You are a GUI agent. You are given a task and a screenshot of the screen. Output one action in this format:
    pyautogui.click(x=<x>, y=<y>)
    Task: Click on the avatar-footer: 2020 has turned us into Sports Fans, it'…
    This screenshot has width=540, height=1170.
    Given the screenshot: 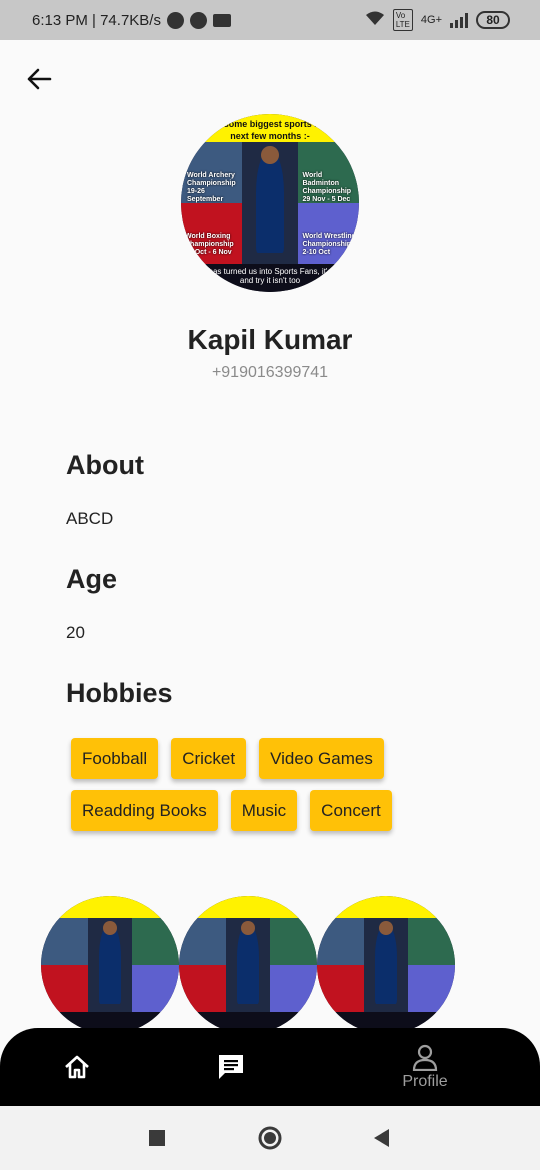 What is the action you would take?
    pyautogui.click(x=270, y=277)
    